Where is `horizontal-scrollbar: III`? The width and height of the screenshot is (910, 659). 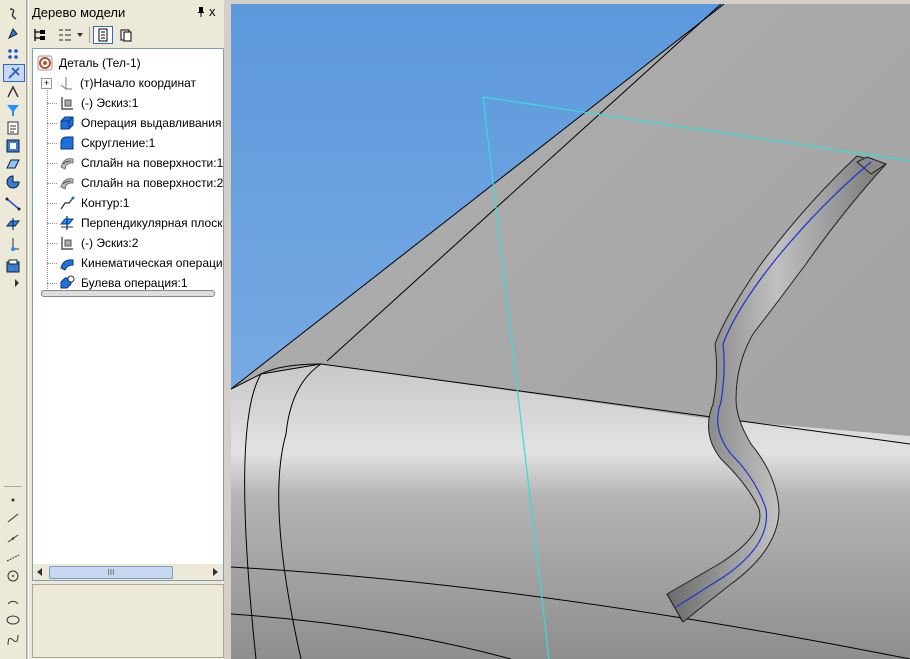 horizontal-scrollbar: III is located at coordinates (128, 572).